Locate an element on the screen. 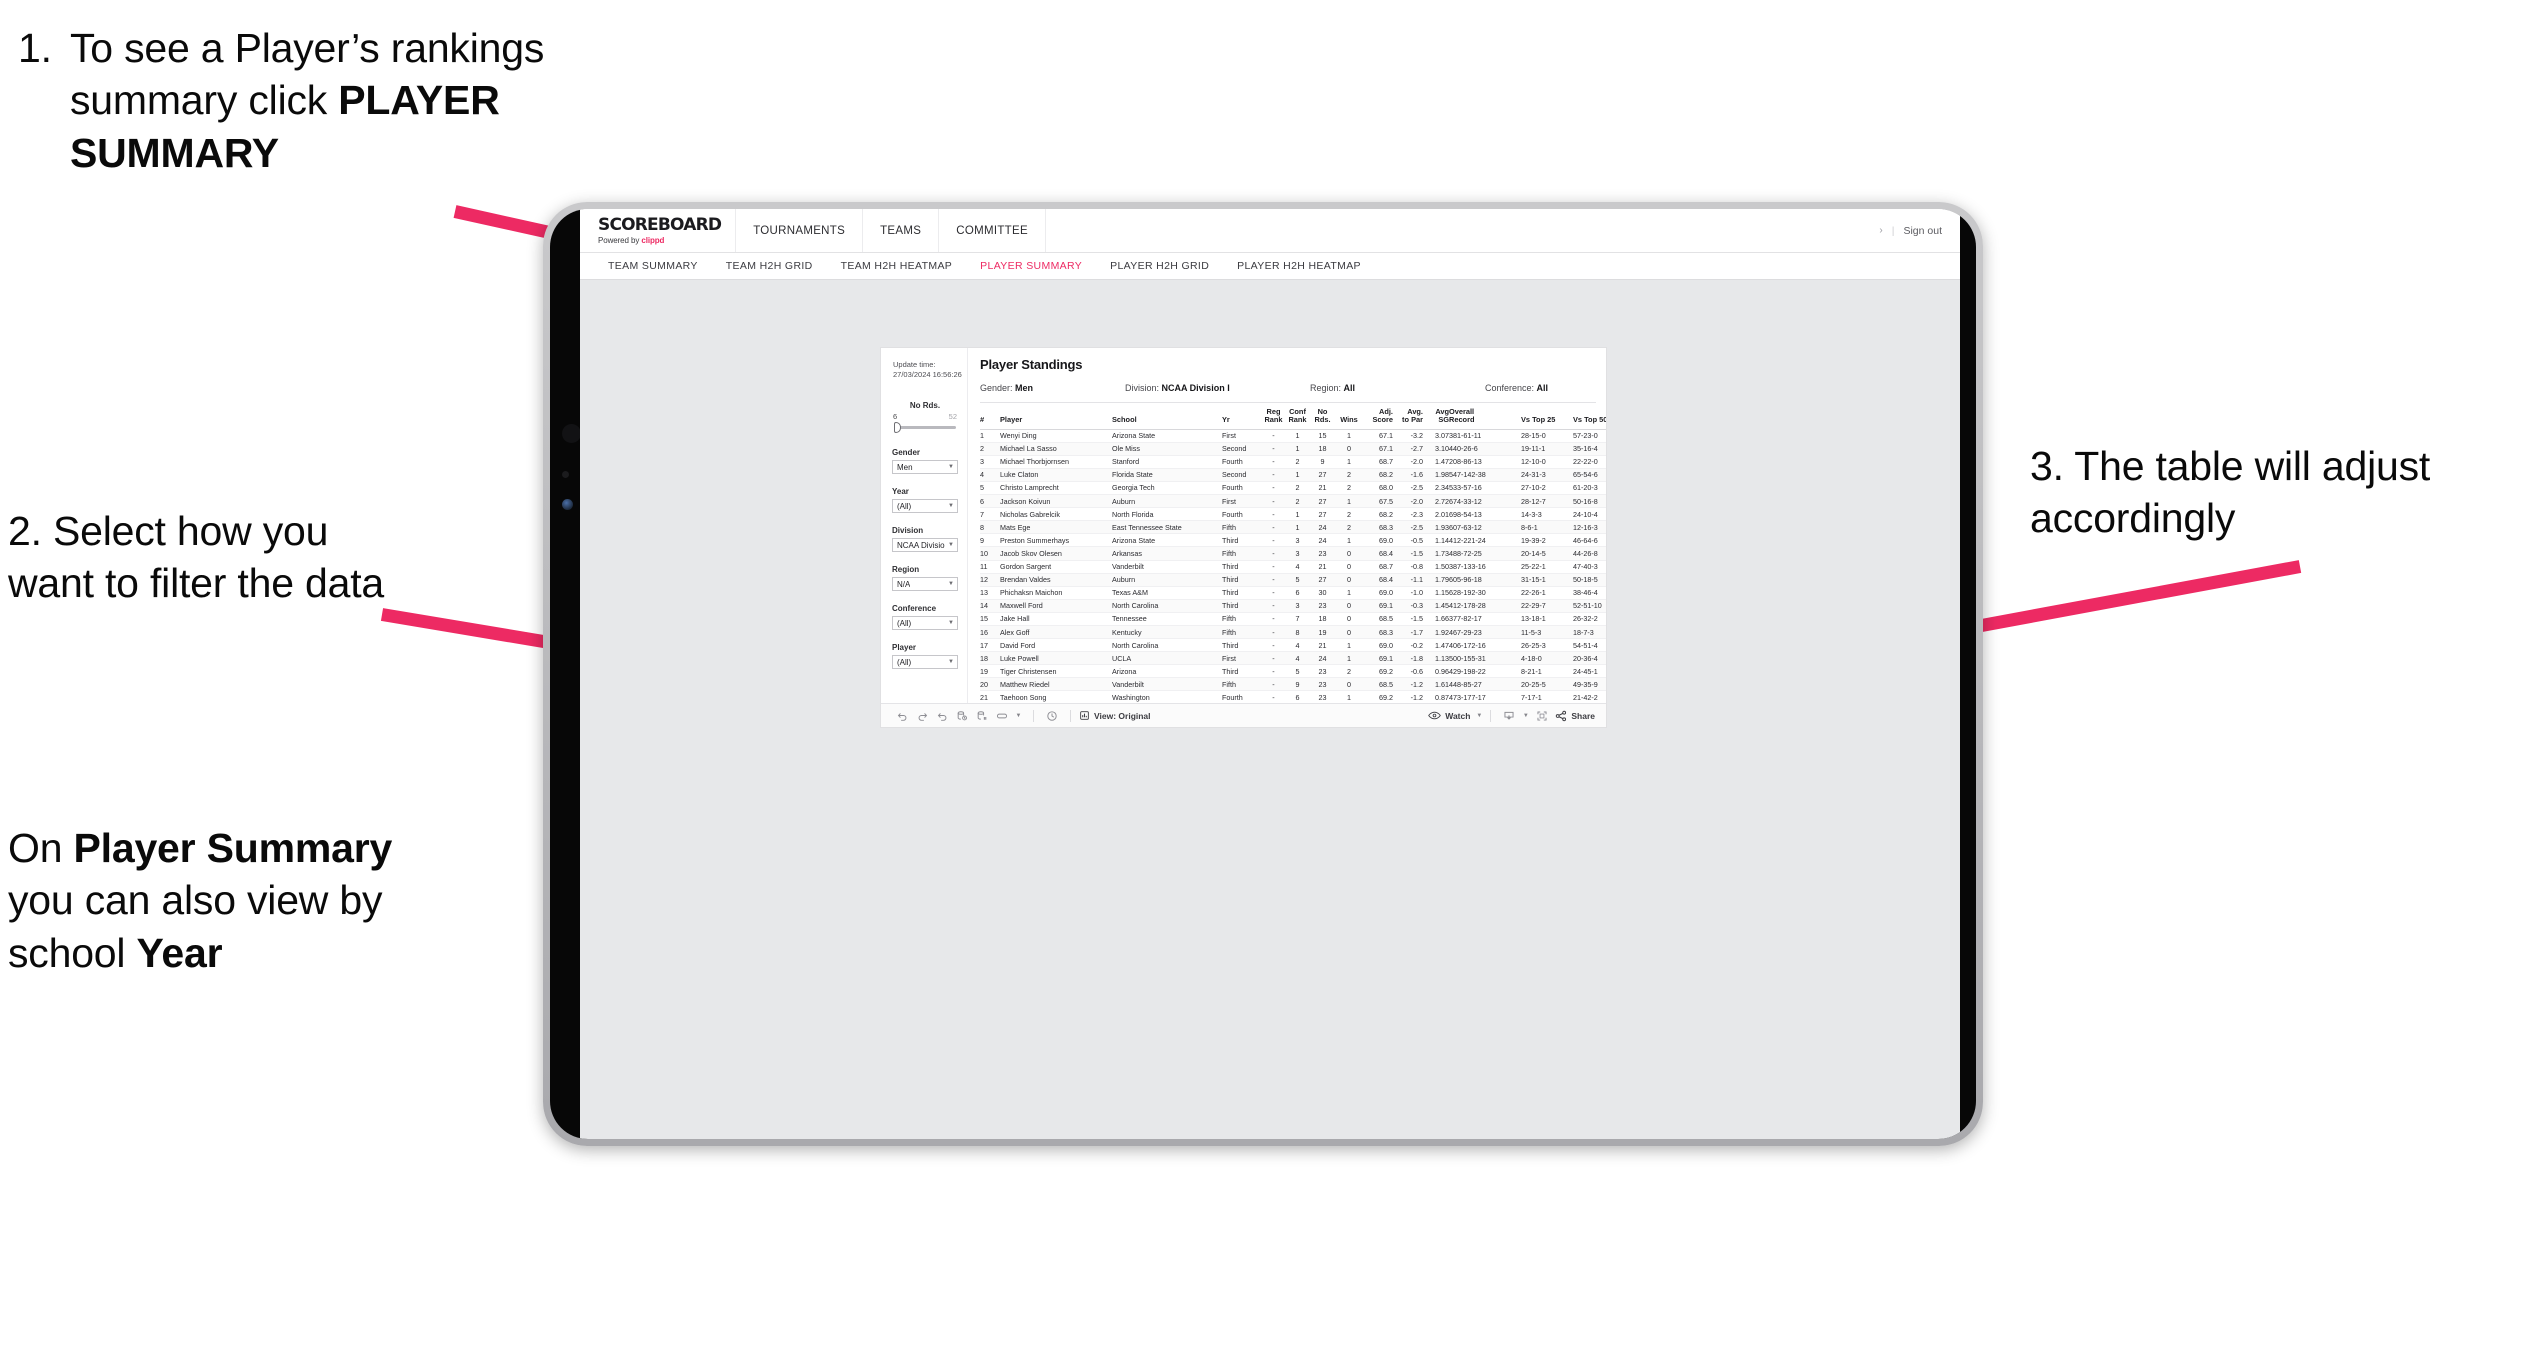 This screenshot has width=2526, height=1359. topnav-teams: TEAMS is located at coordinates (900, 230).